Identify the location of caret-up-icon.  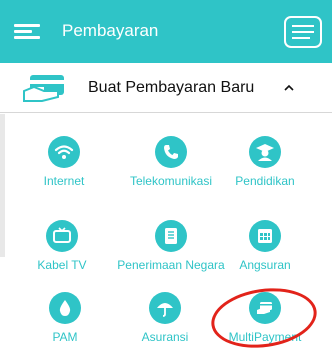
(289, 88).